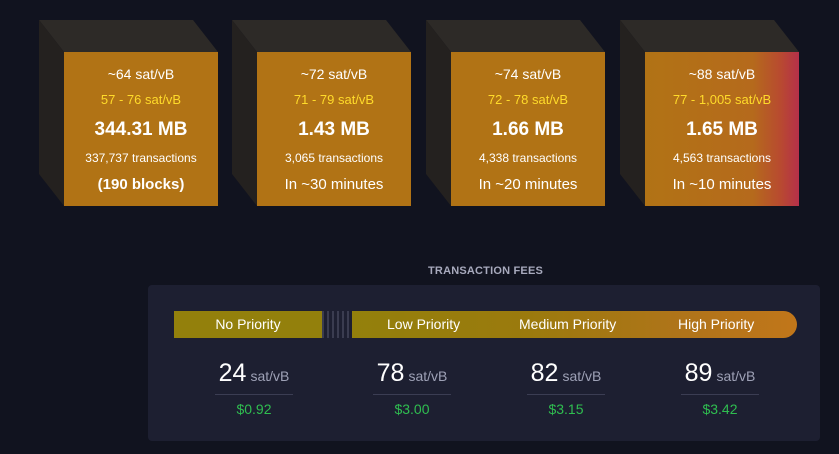 This screenshot has height=454, width=839. Describe the element at coordinates (720, 409) in the screenshot. I see `fee-usd: $3.42` at that location.